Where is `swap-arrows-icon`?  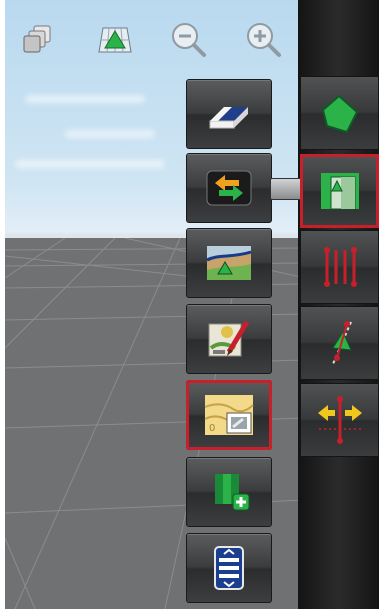
swap-arrows-icon is located at coordinates (229, 188).